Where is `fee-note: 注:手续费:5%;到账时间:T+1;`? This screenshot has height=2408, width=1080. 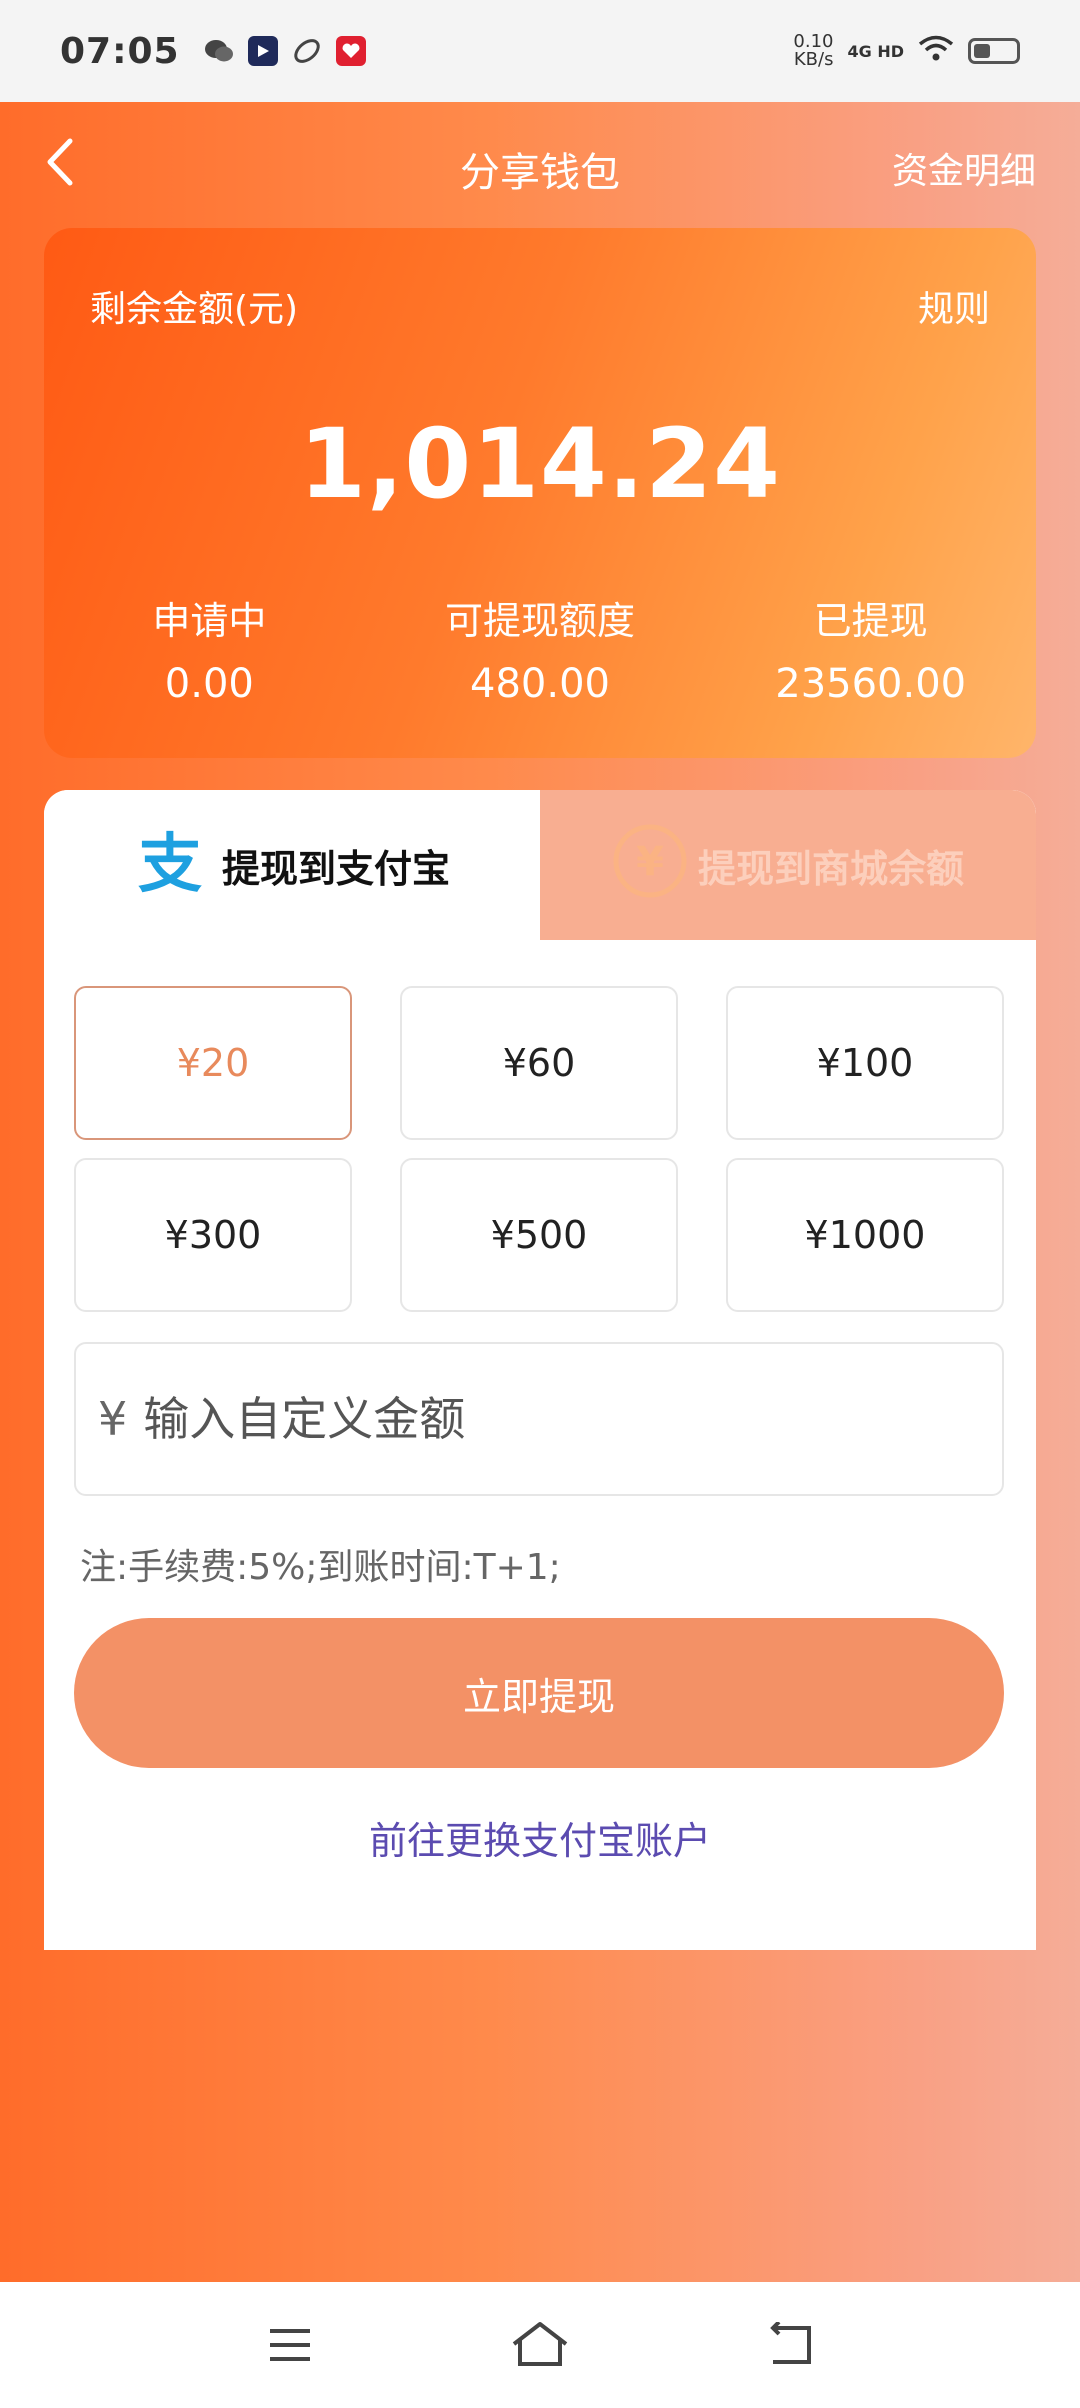
fee-note: 注:手续费:5%;到账时间:T+1; is located at coordinates (320, 1567).